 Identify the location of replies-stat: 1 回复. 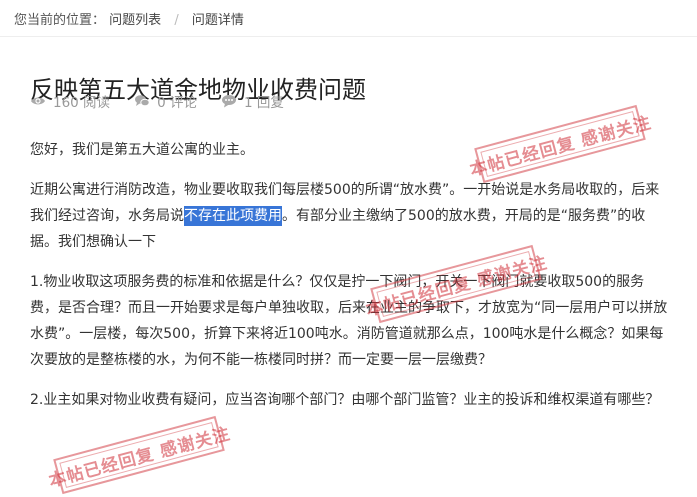
(252, 101).